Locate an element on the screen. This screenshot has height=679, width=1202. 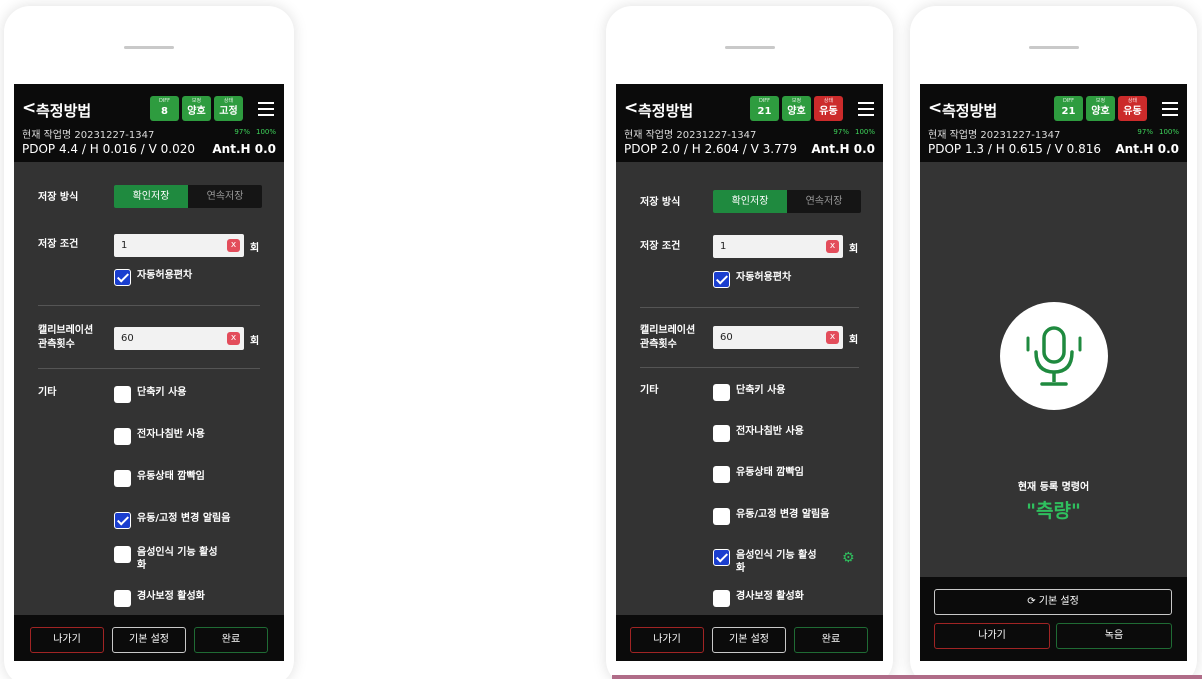
save-condition-field: x is located at coordinates (179, 245).